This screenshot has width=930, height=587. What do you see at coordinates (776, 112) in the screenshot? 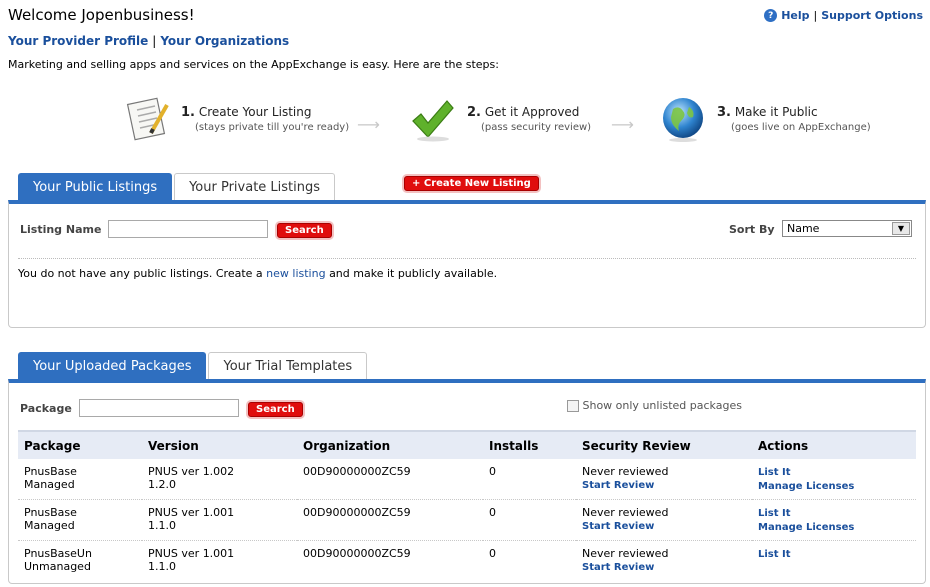
I see `step-title: Make it Public` at bounding box center [776, 112].